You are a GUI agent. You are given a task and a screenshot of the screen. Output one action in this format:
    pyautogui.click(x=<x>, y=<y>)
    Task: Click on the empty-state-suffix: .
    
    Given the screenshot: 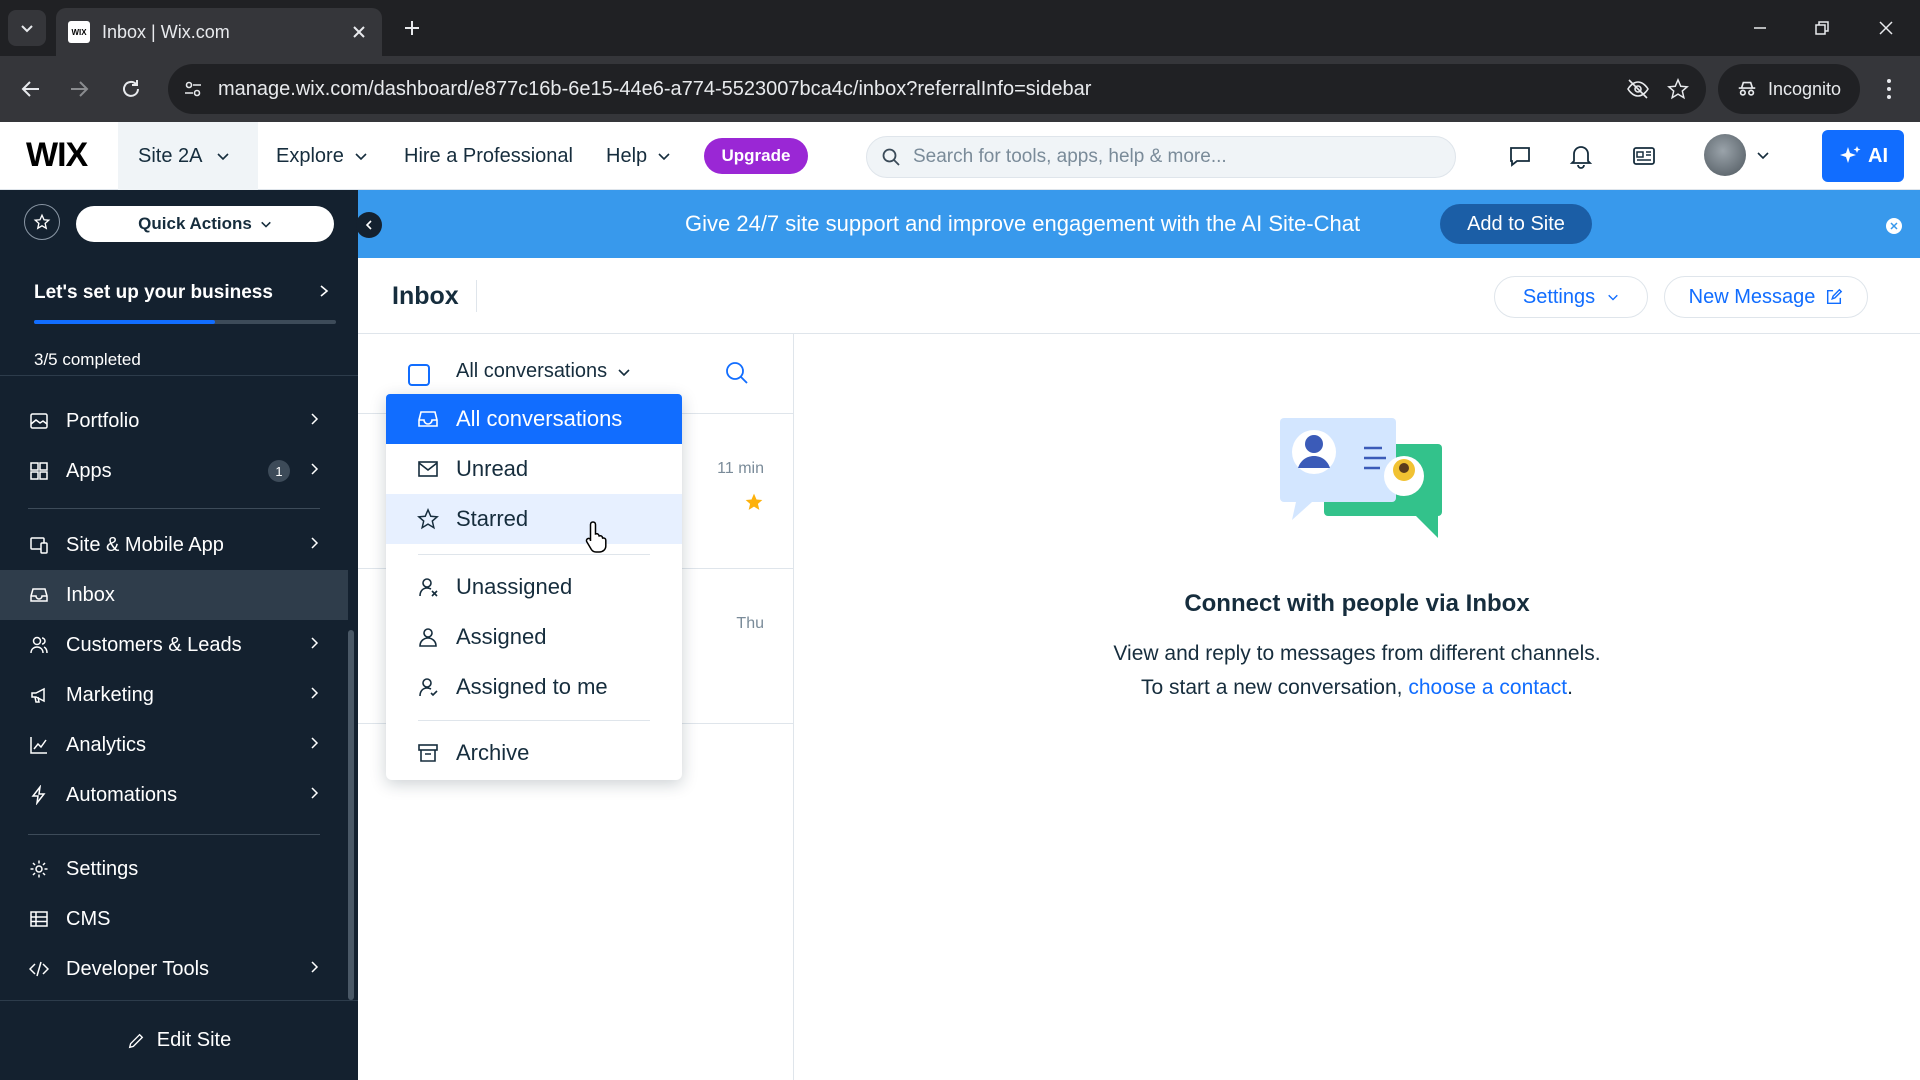 What is the action you would take?
    pyautogui.click(x=1570, y=687)
    